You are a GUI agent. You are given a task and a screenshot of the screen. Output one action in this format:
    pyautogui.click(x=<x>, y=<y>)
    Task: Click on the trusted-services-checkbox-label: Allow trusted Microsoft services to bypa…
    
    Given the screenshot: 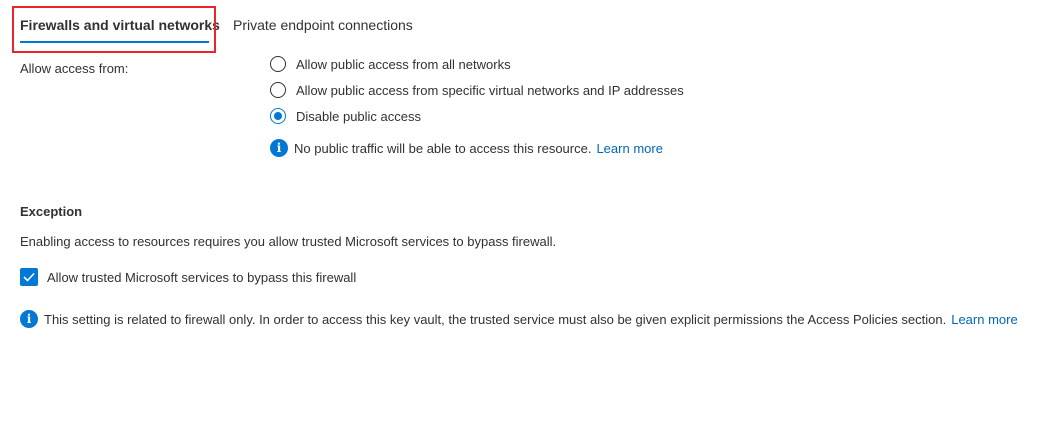 What is the action you would take?
    pyautogui.click(x=202, y=277)
    